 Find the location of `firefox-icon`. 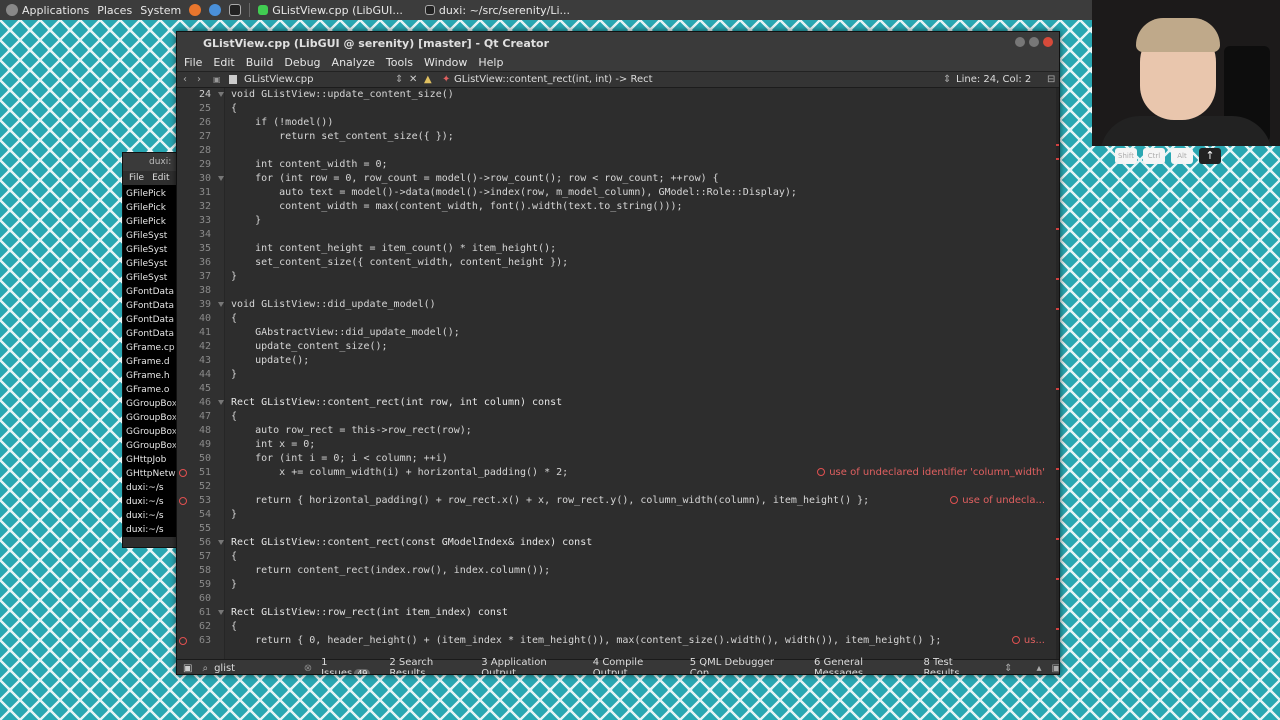

firefox-icon is located at coordinates (195, 10).